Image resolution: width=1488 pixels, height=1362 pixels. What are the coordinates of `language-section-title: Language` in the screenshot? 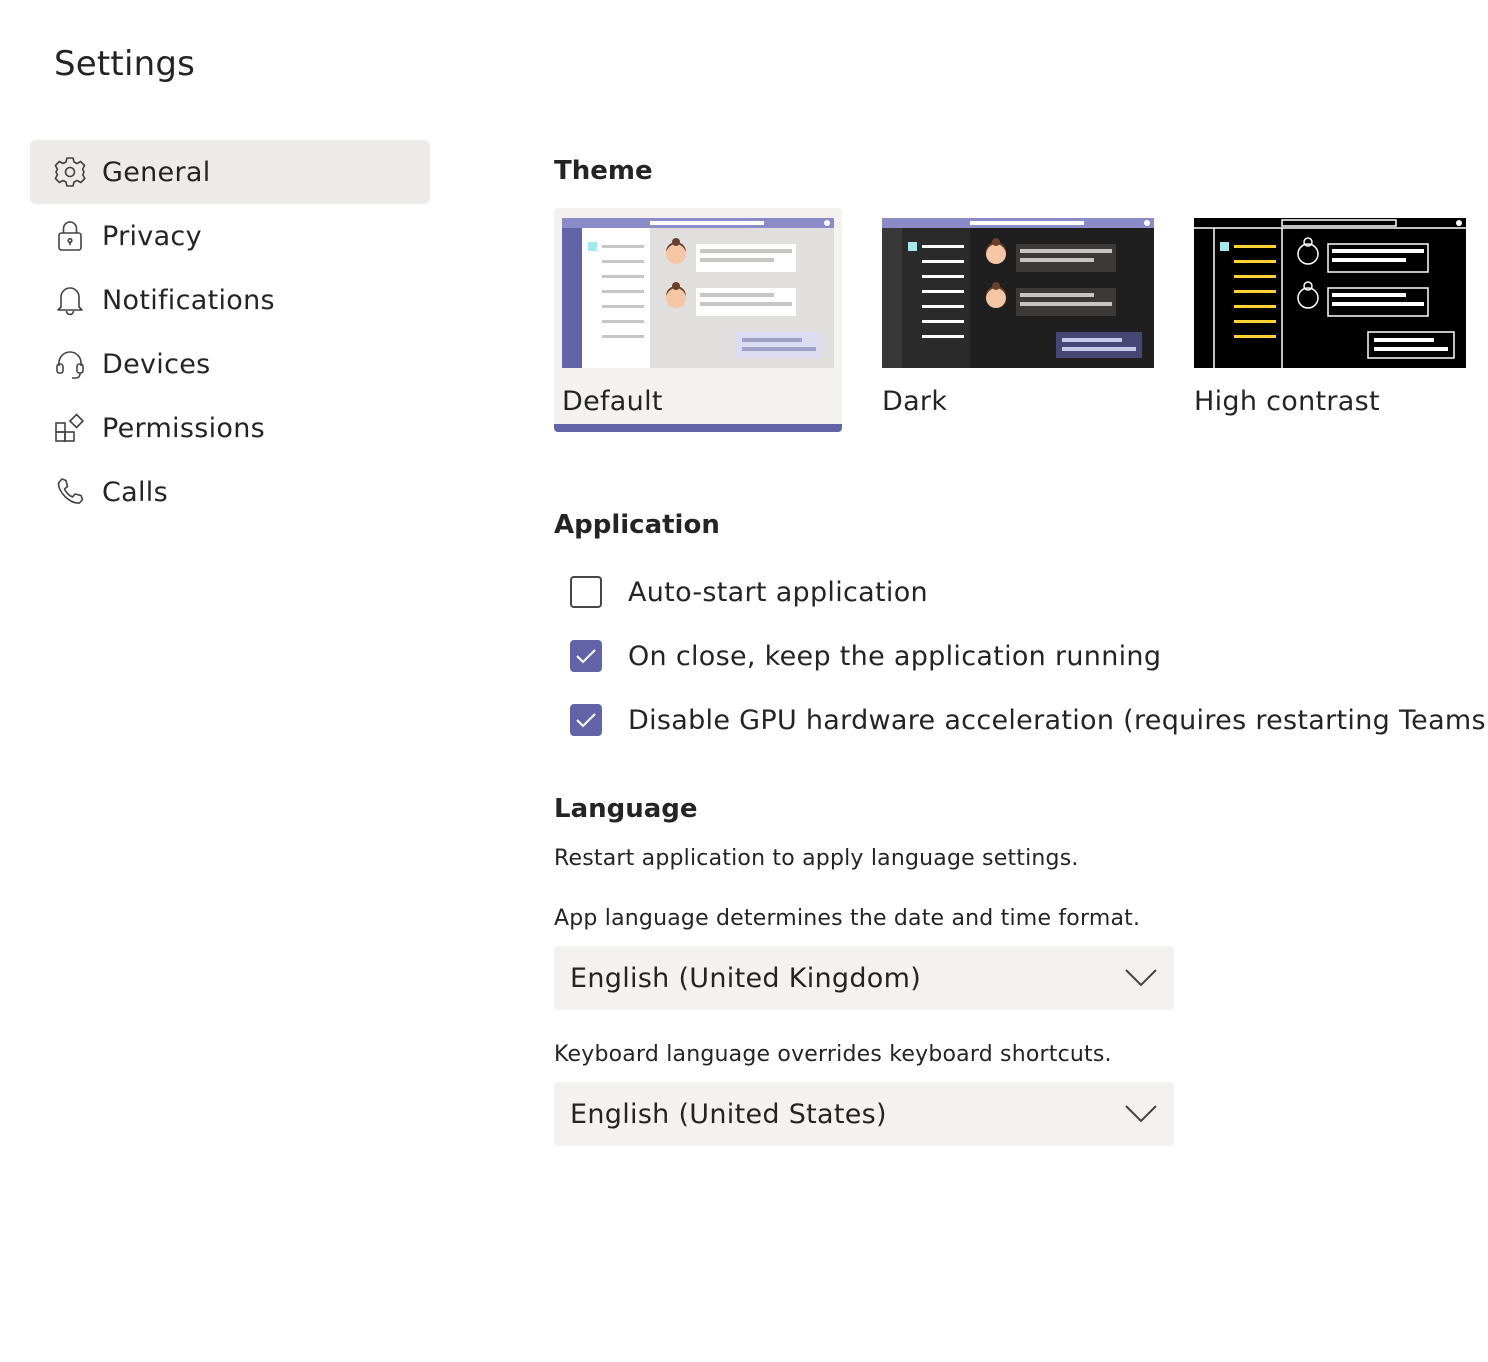 It's located at (626, 809).